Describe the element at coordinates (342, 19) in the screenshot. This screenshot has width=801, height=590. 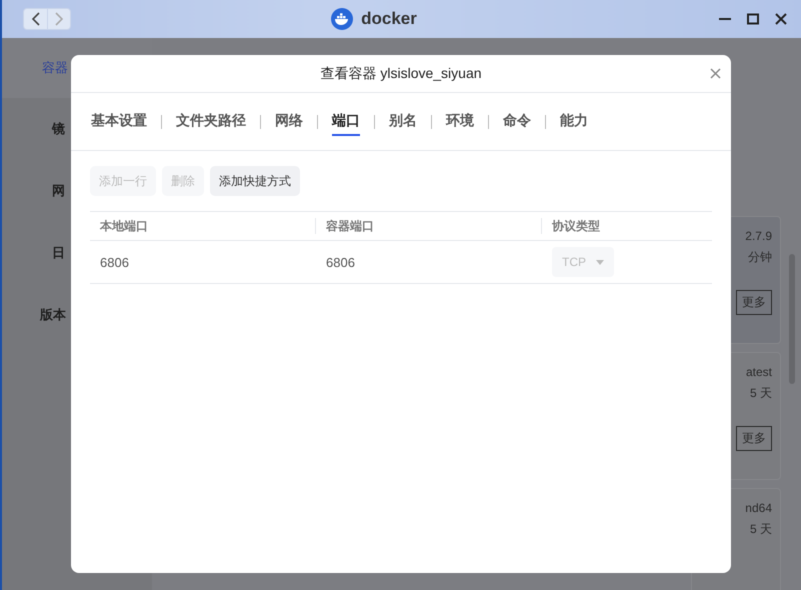
I see `whale-icon` at that location.